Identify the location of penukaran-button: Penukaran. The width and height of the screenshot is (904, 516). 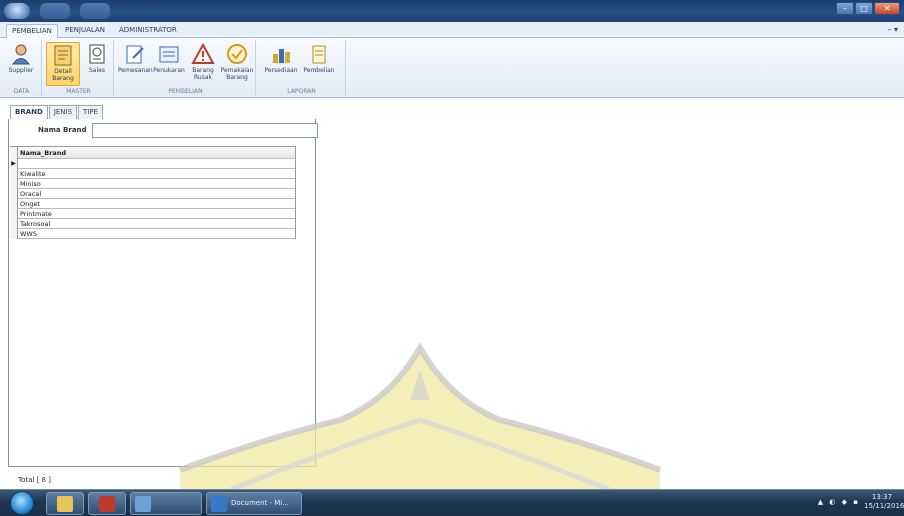
(169, 64).